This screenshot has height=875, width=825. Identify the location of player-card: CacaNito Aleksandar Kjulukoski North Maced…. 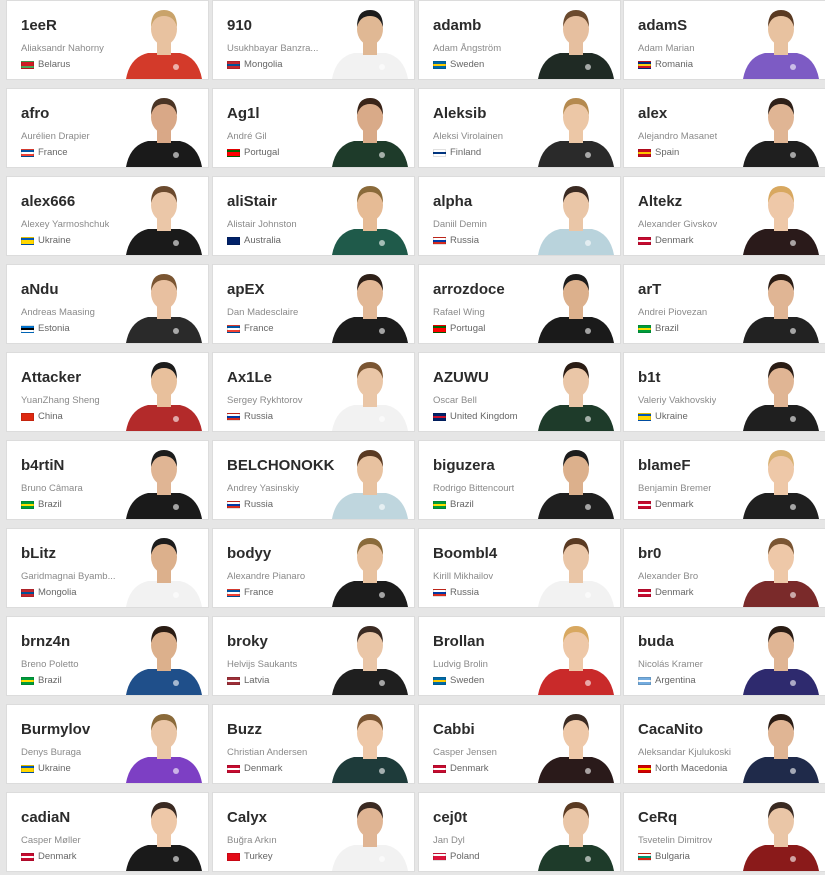
(724, 744).